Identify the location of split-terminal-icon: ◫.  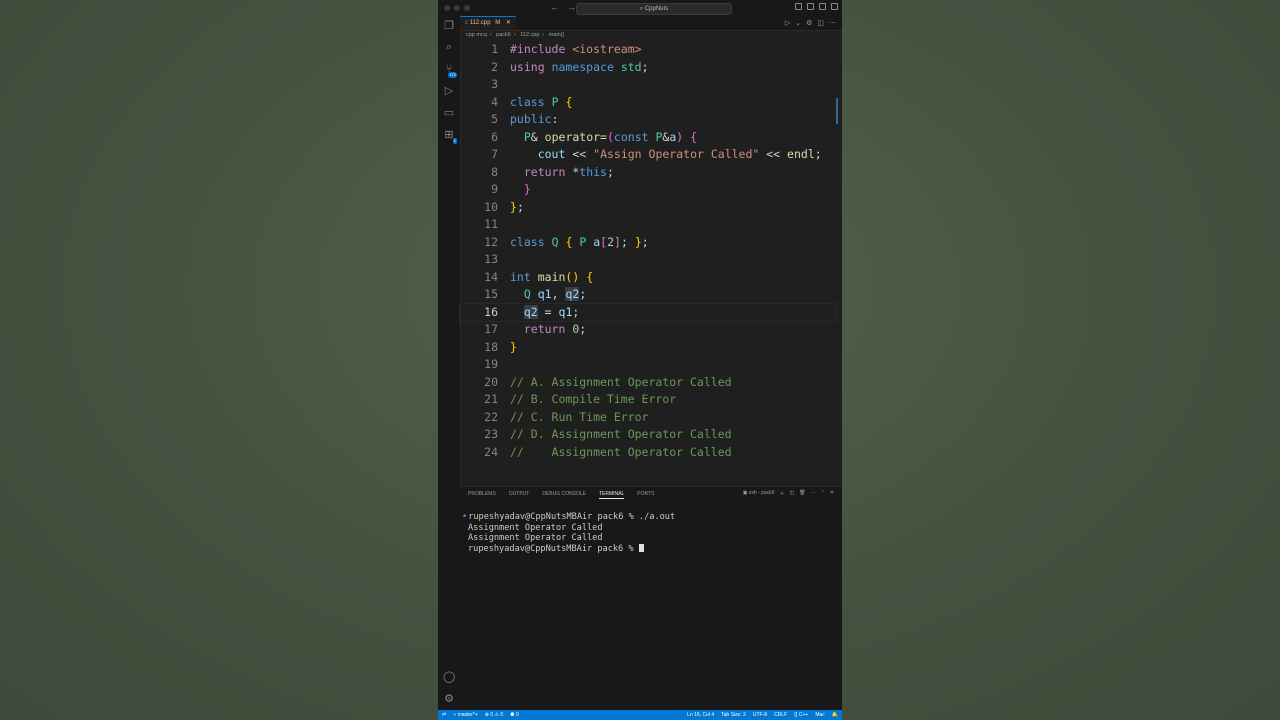
(792, 493).